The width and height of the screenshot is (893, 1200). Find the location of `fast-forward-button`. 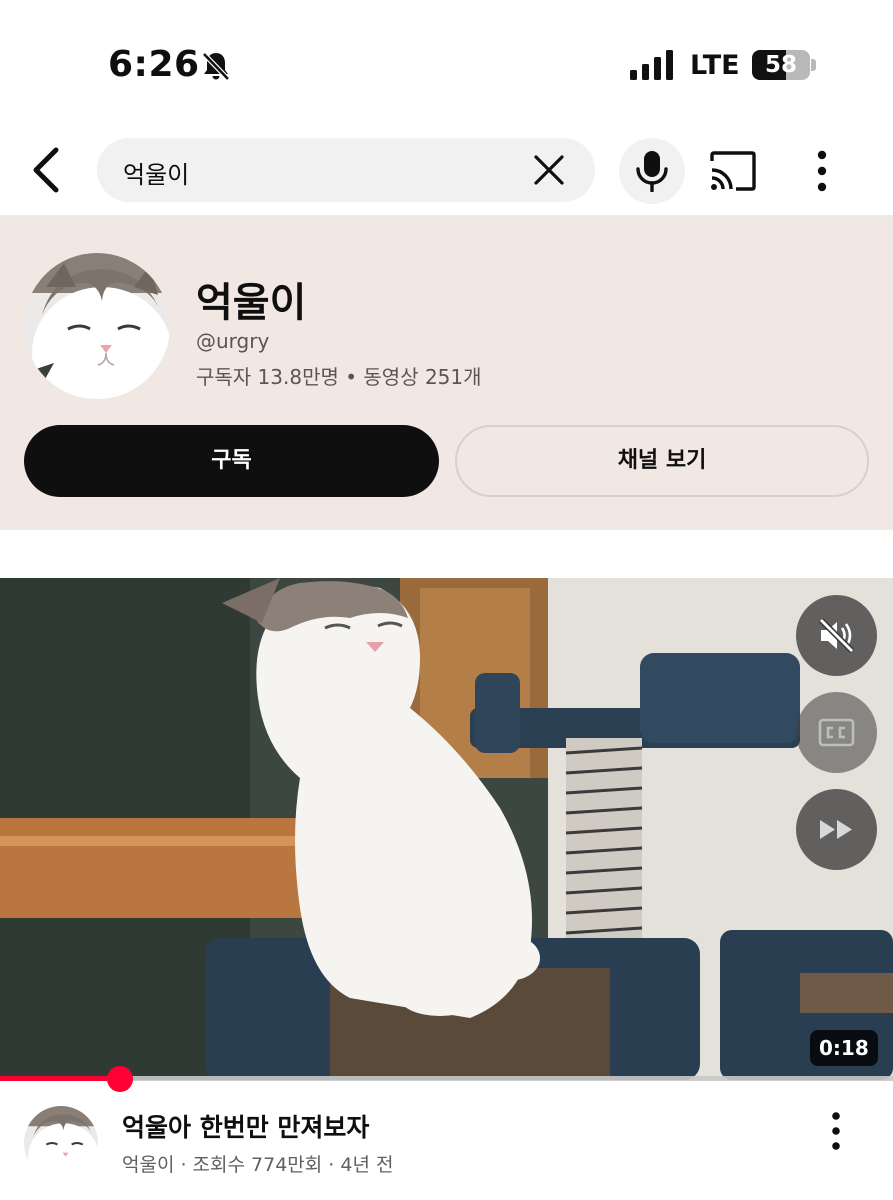

fast-forward-button is located at coordinates (836, 829).